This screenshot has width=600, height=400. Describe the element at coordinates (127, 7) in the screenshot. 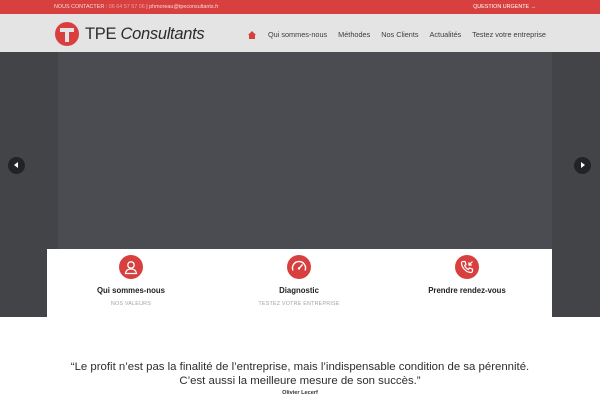

I see `phone-link: 06 64 57 57 06` at that location.